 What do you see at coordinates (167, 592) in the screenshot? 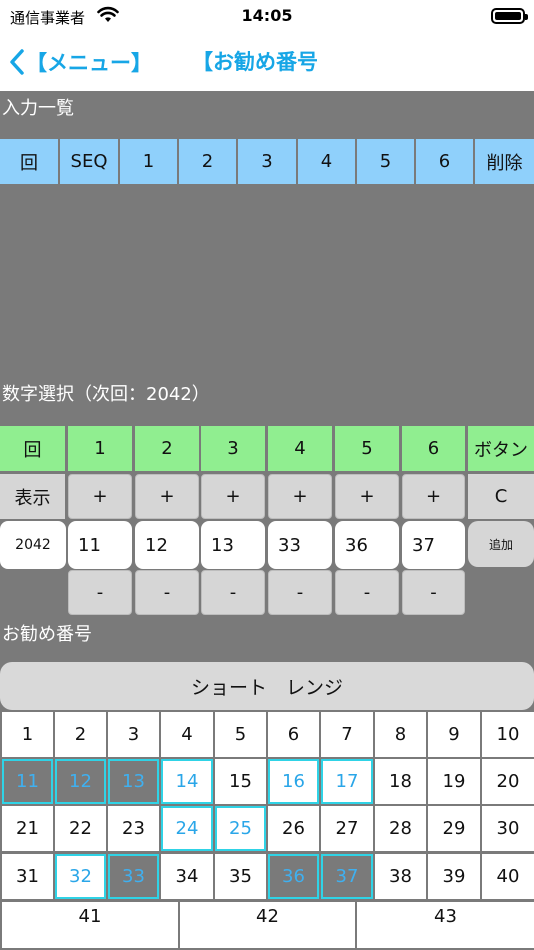
I see `decrement-num-2-button: -` at bounding box center [167, 592].